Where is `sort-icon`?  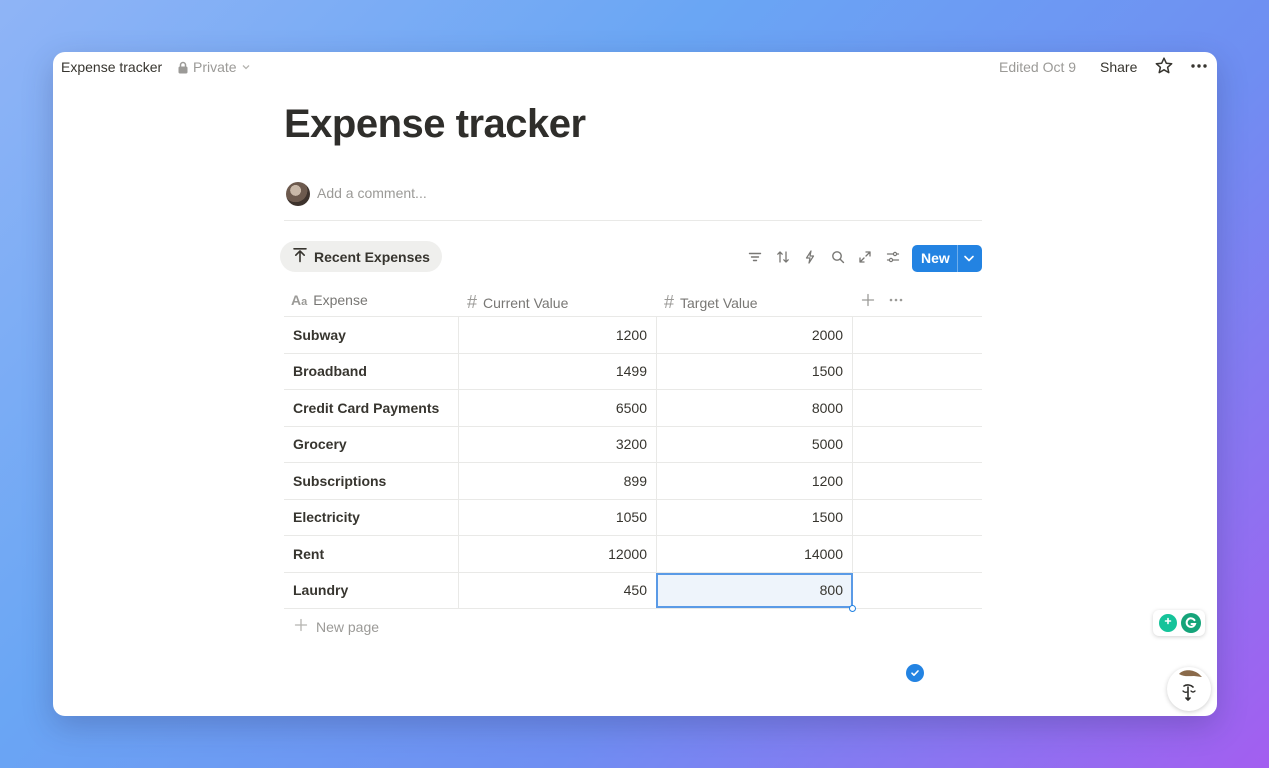 sort-icon is located at coordinates (783, 257).